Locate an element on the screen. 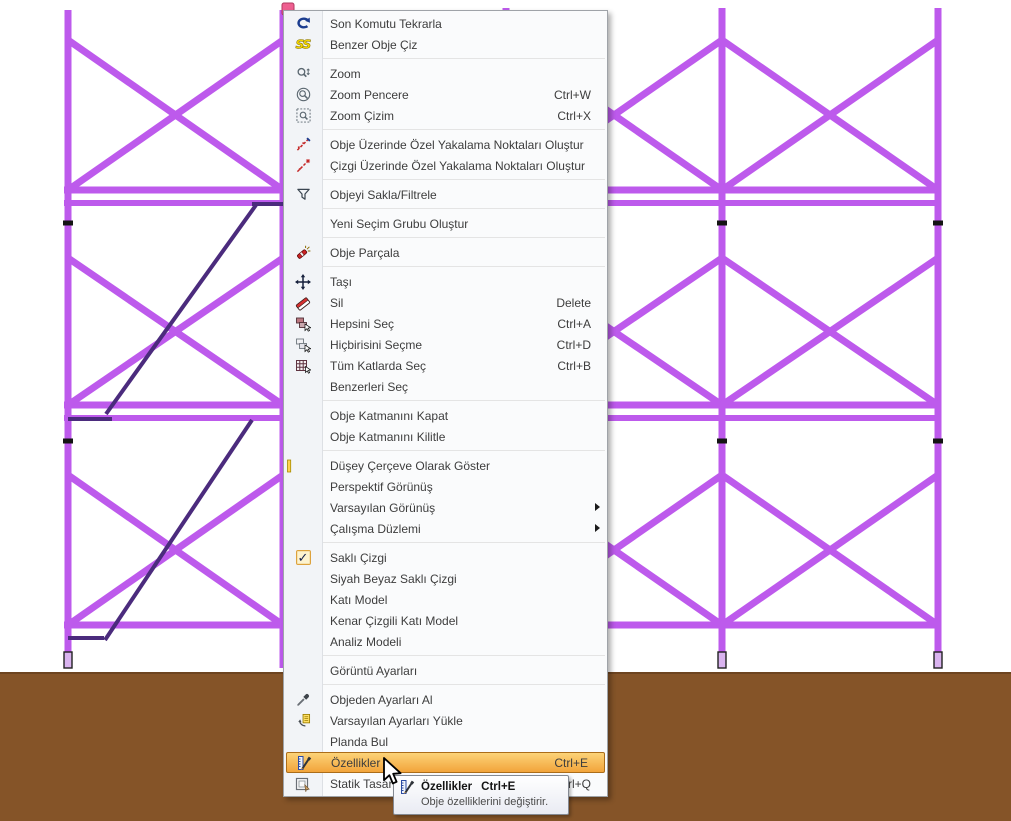  menu-item-display-settings: Görüntü Ayarları is located at coordinates (445, 670).